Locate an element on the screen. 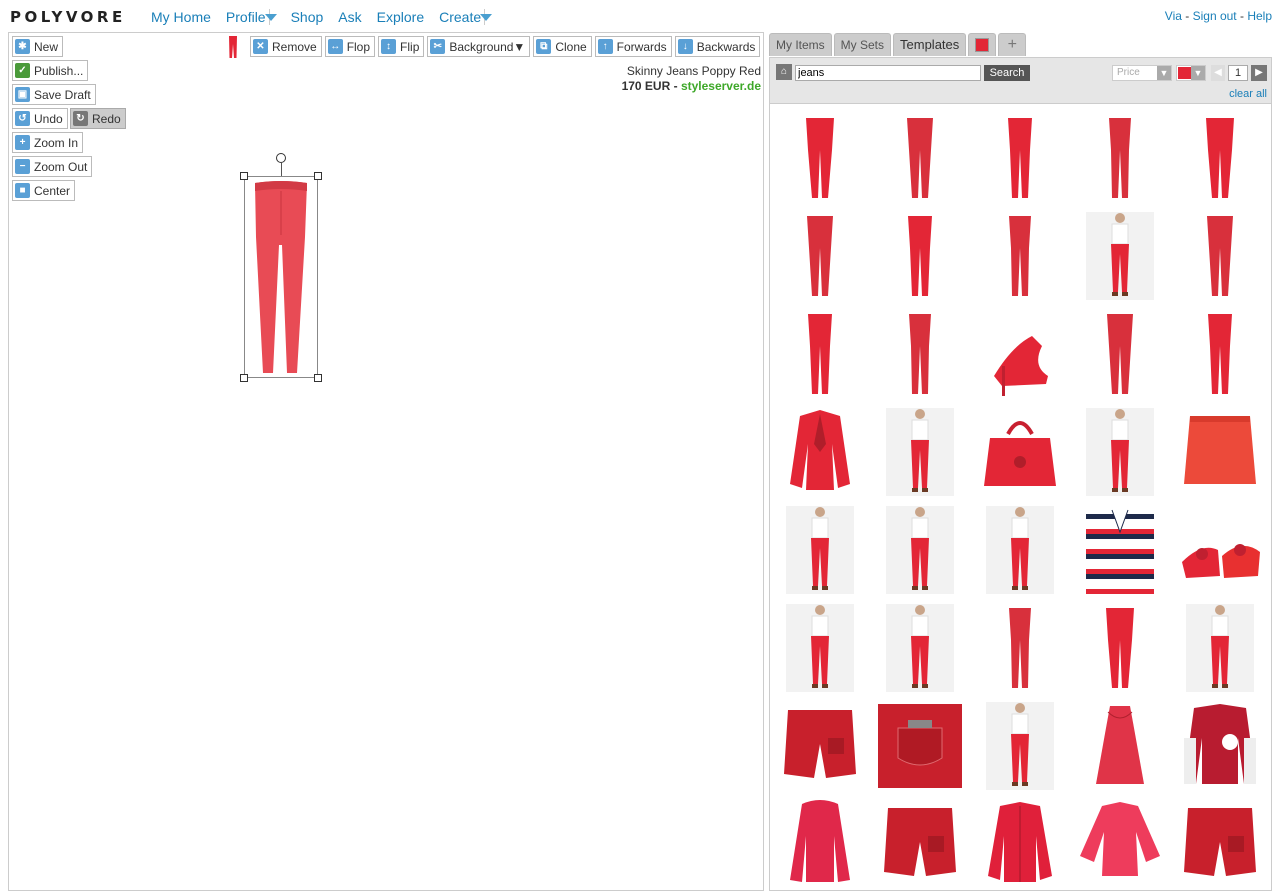  forwards-button: ↑ Forwards is located at coordinates (633, 46).